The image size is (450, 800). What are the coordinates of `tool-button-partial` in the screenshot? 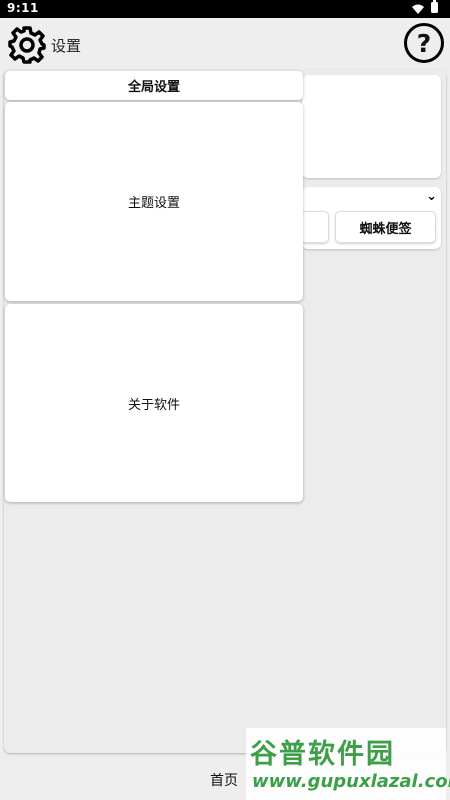 It's located at (315, 227).